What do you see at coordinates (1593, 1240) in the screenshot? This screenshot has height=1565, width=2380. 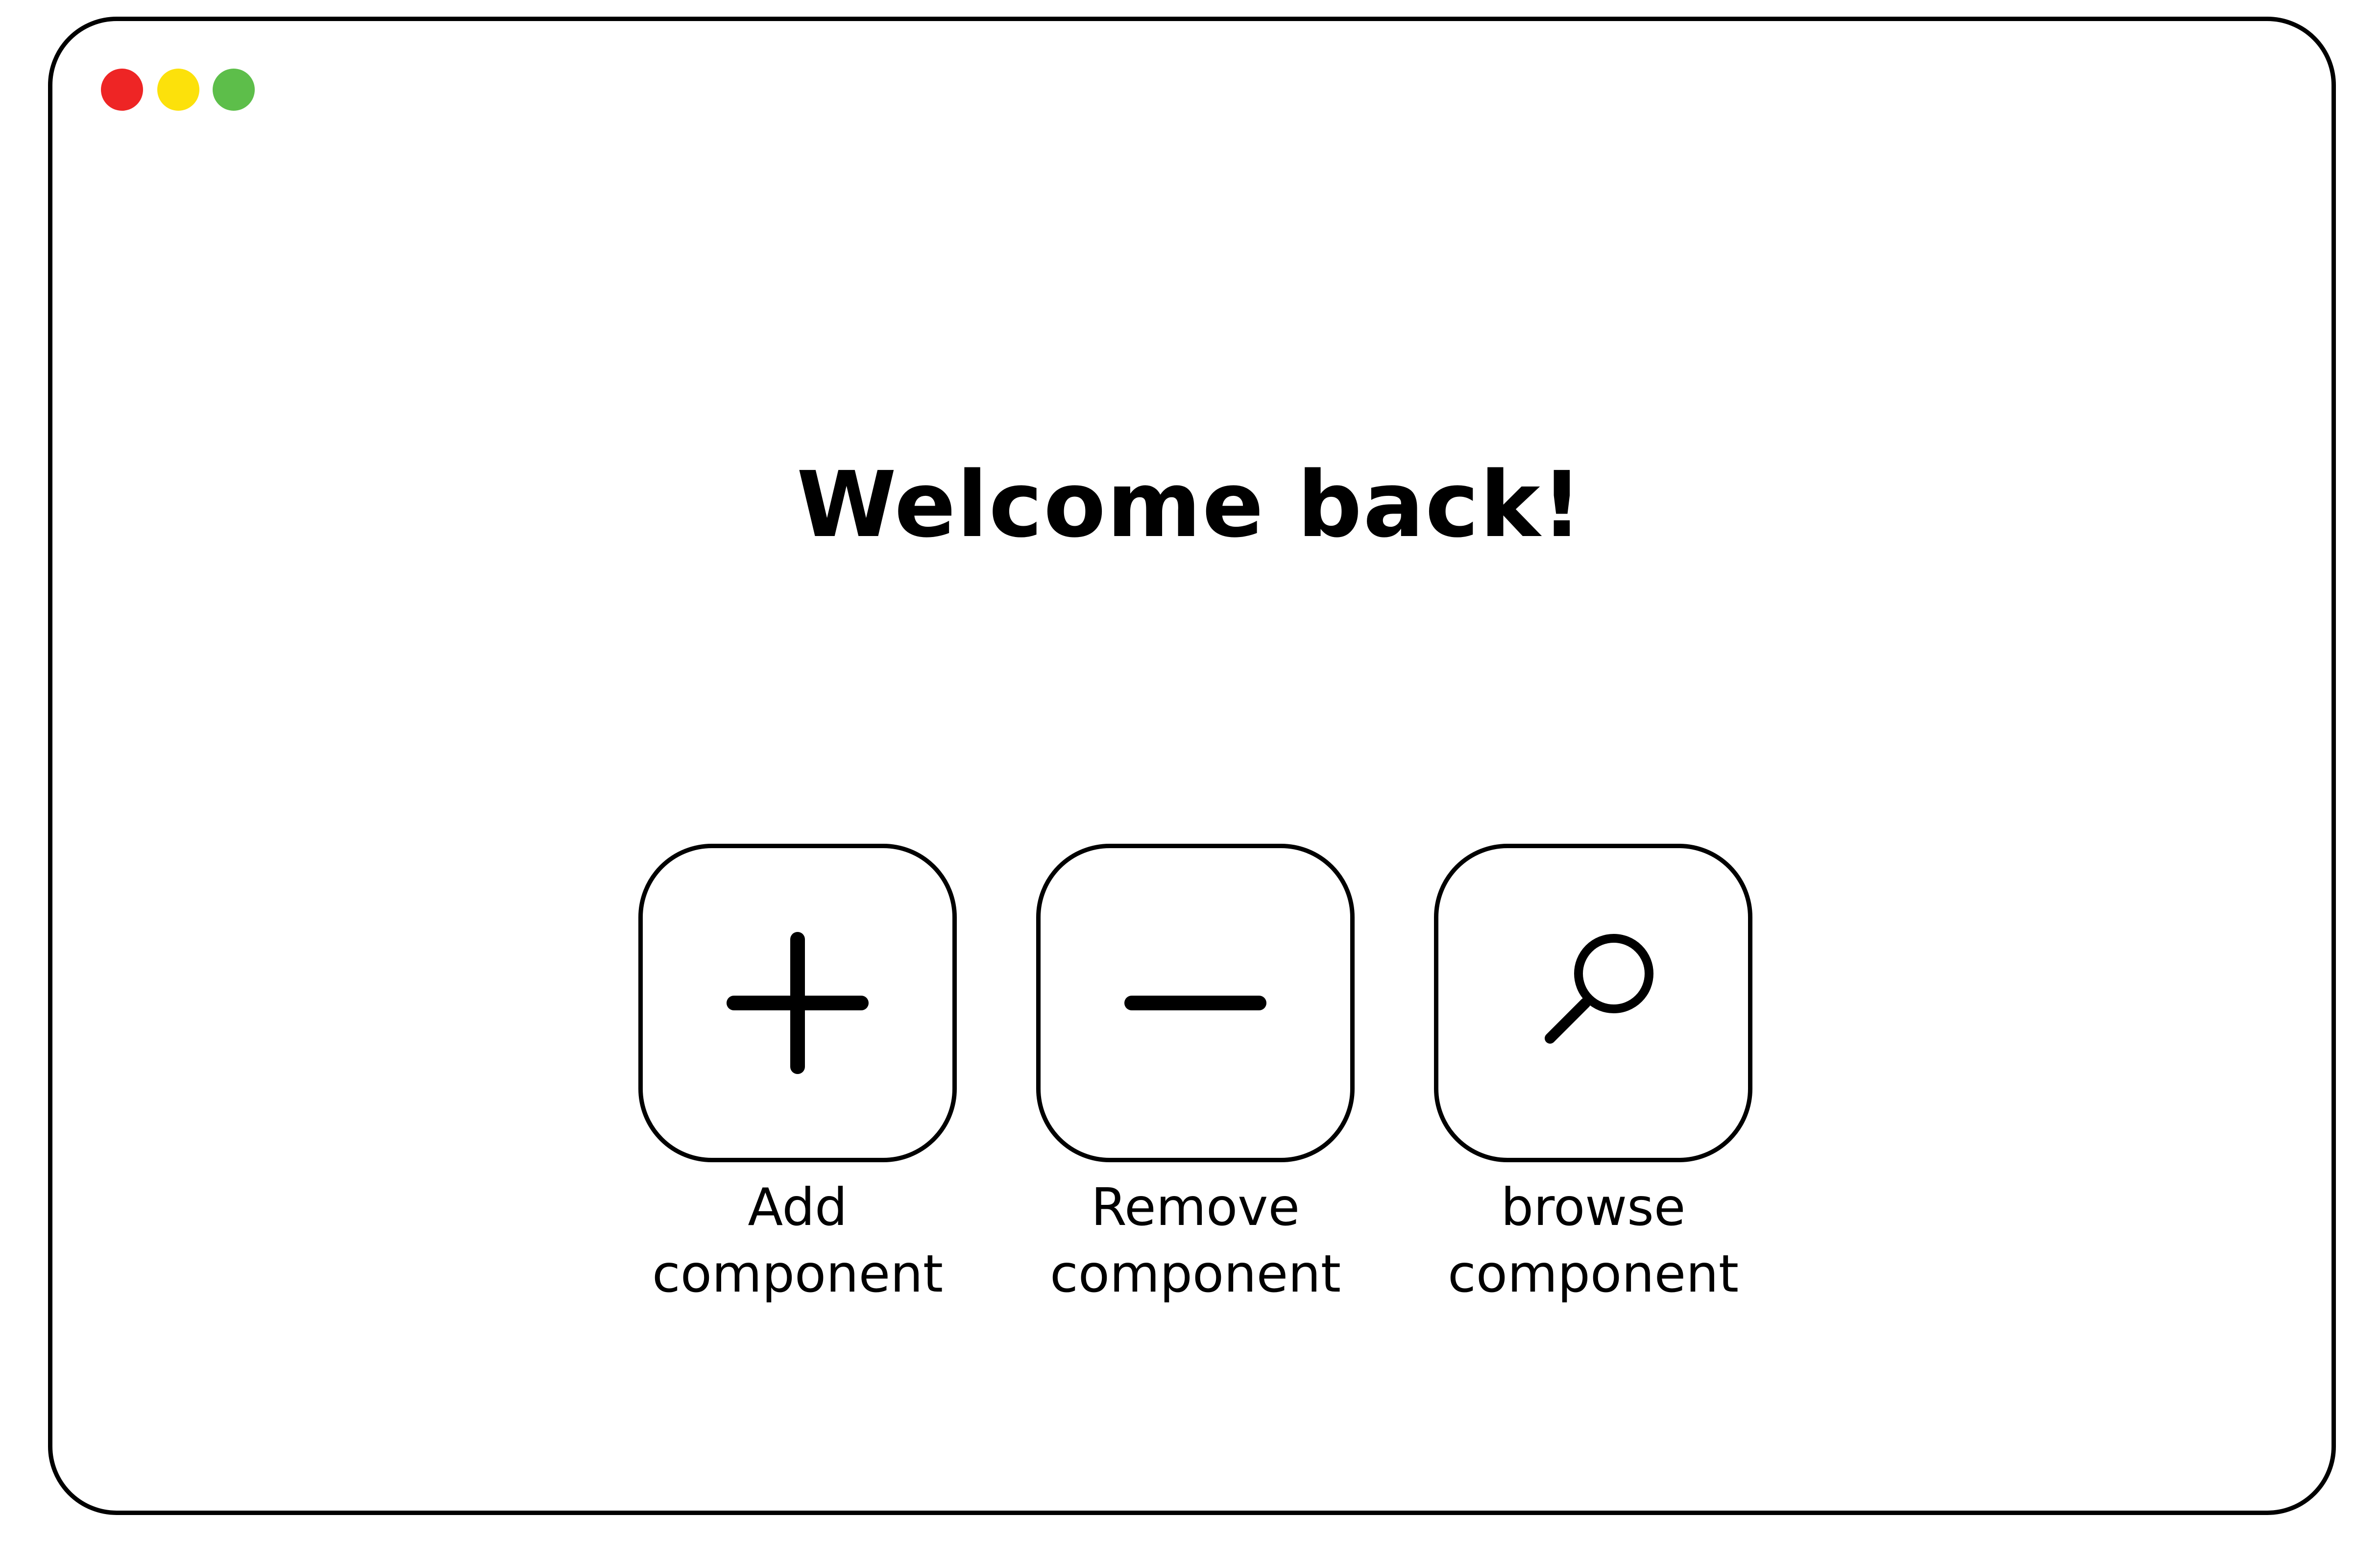 I see `browse-component-label: browse component` at bounding box center [1593, 1240].